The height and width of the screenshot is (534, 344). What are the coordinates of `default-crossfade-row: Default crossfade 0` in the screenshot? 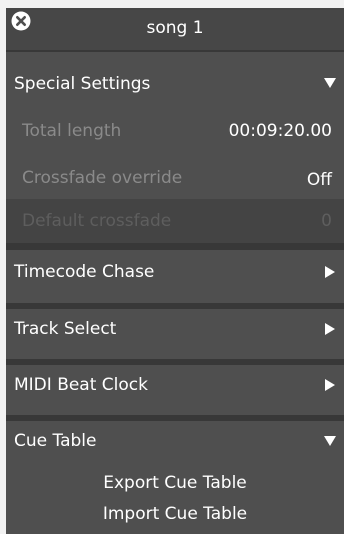 It's located at (175, 221).